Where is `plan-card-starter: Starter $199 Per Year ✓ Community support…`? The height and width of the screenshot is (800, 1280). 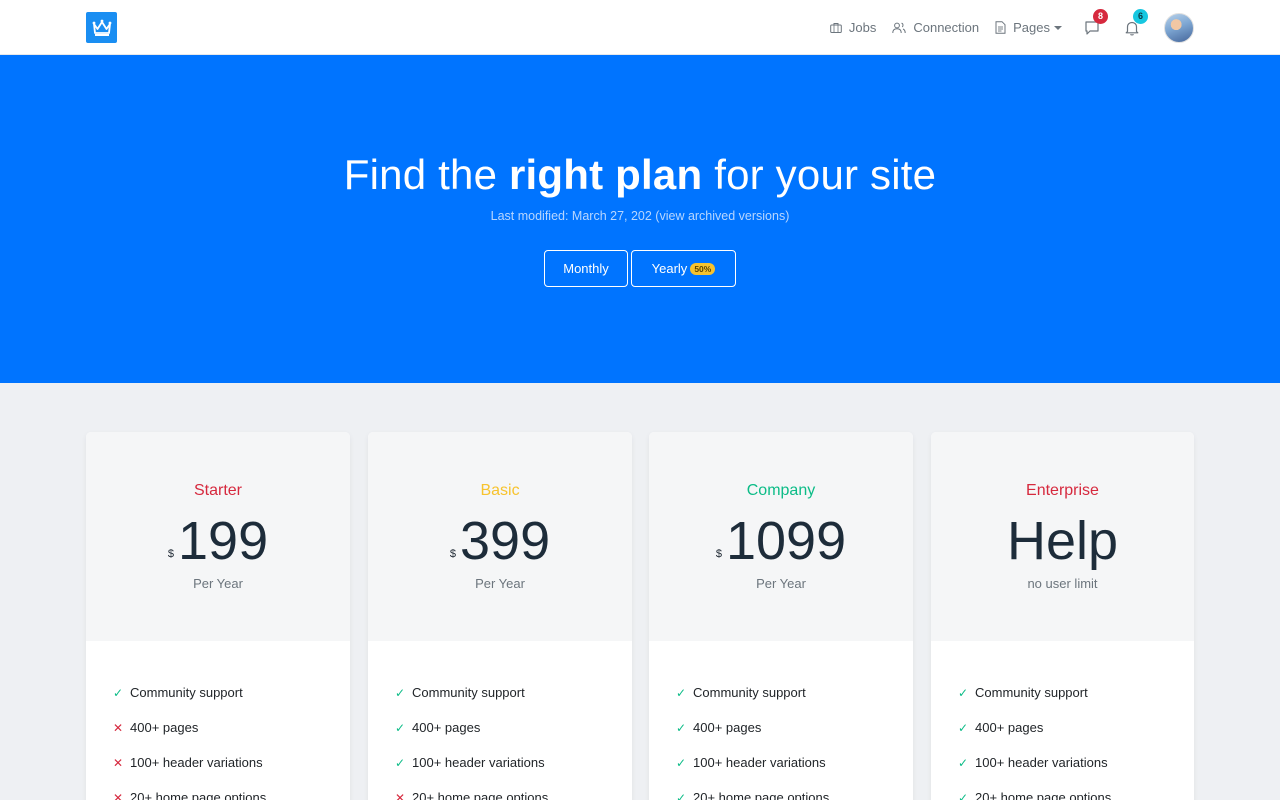
plan-card-starter: Starter $199 Per Year ✓ Community support… is located at coordinates (218, 616).